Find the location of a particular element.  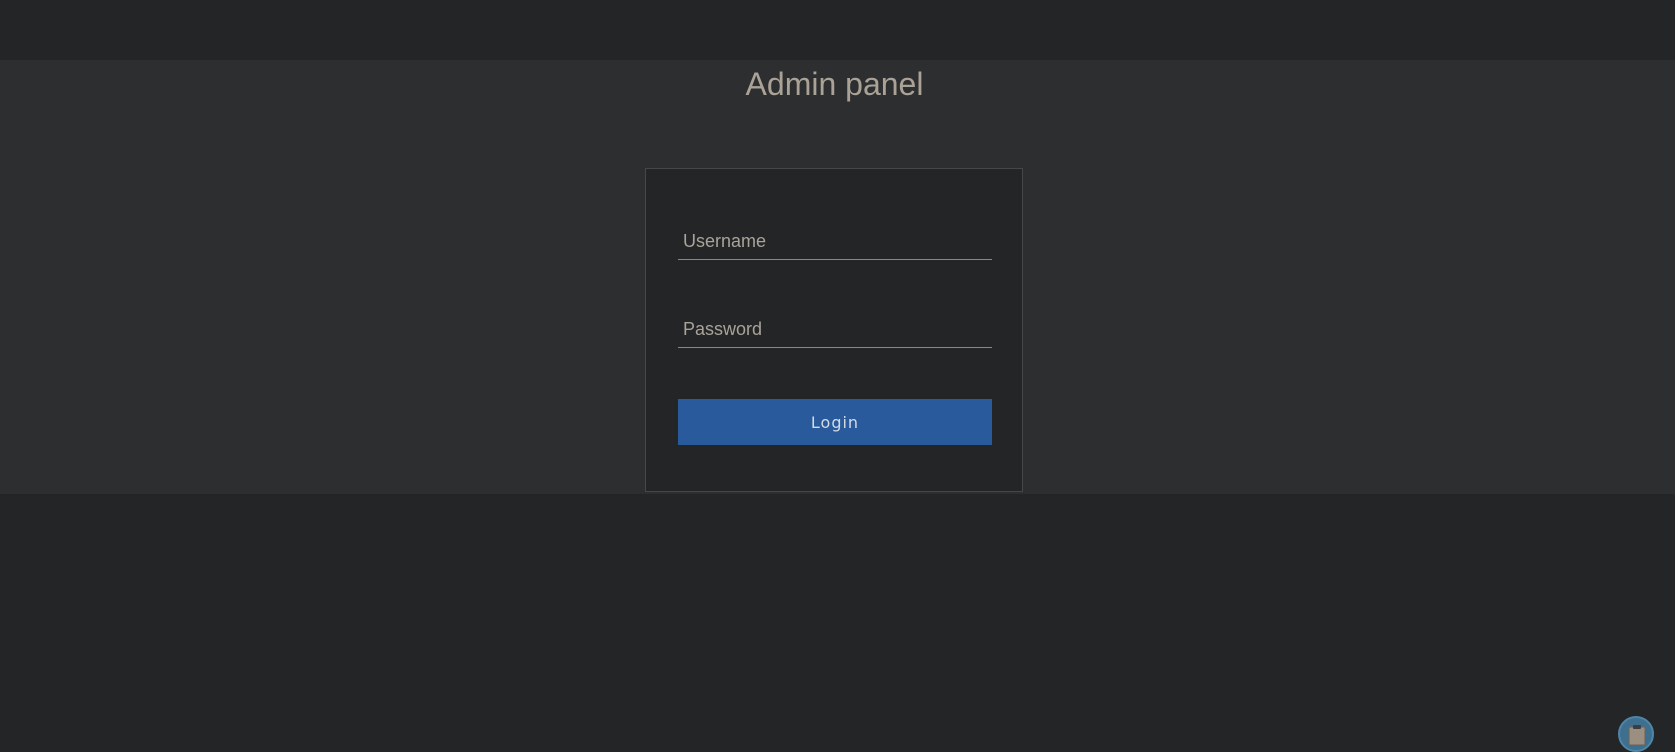

clipboard-icon is located at coordinates (1637, 735).